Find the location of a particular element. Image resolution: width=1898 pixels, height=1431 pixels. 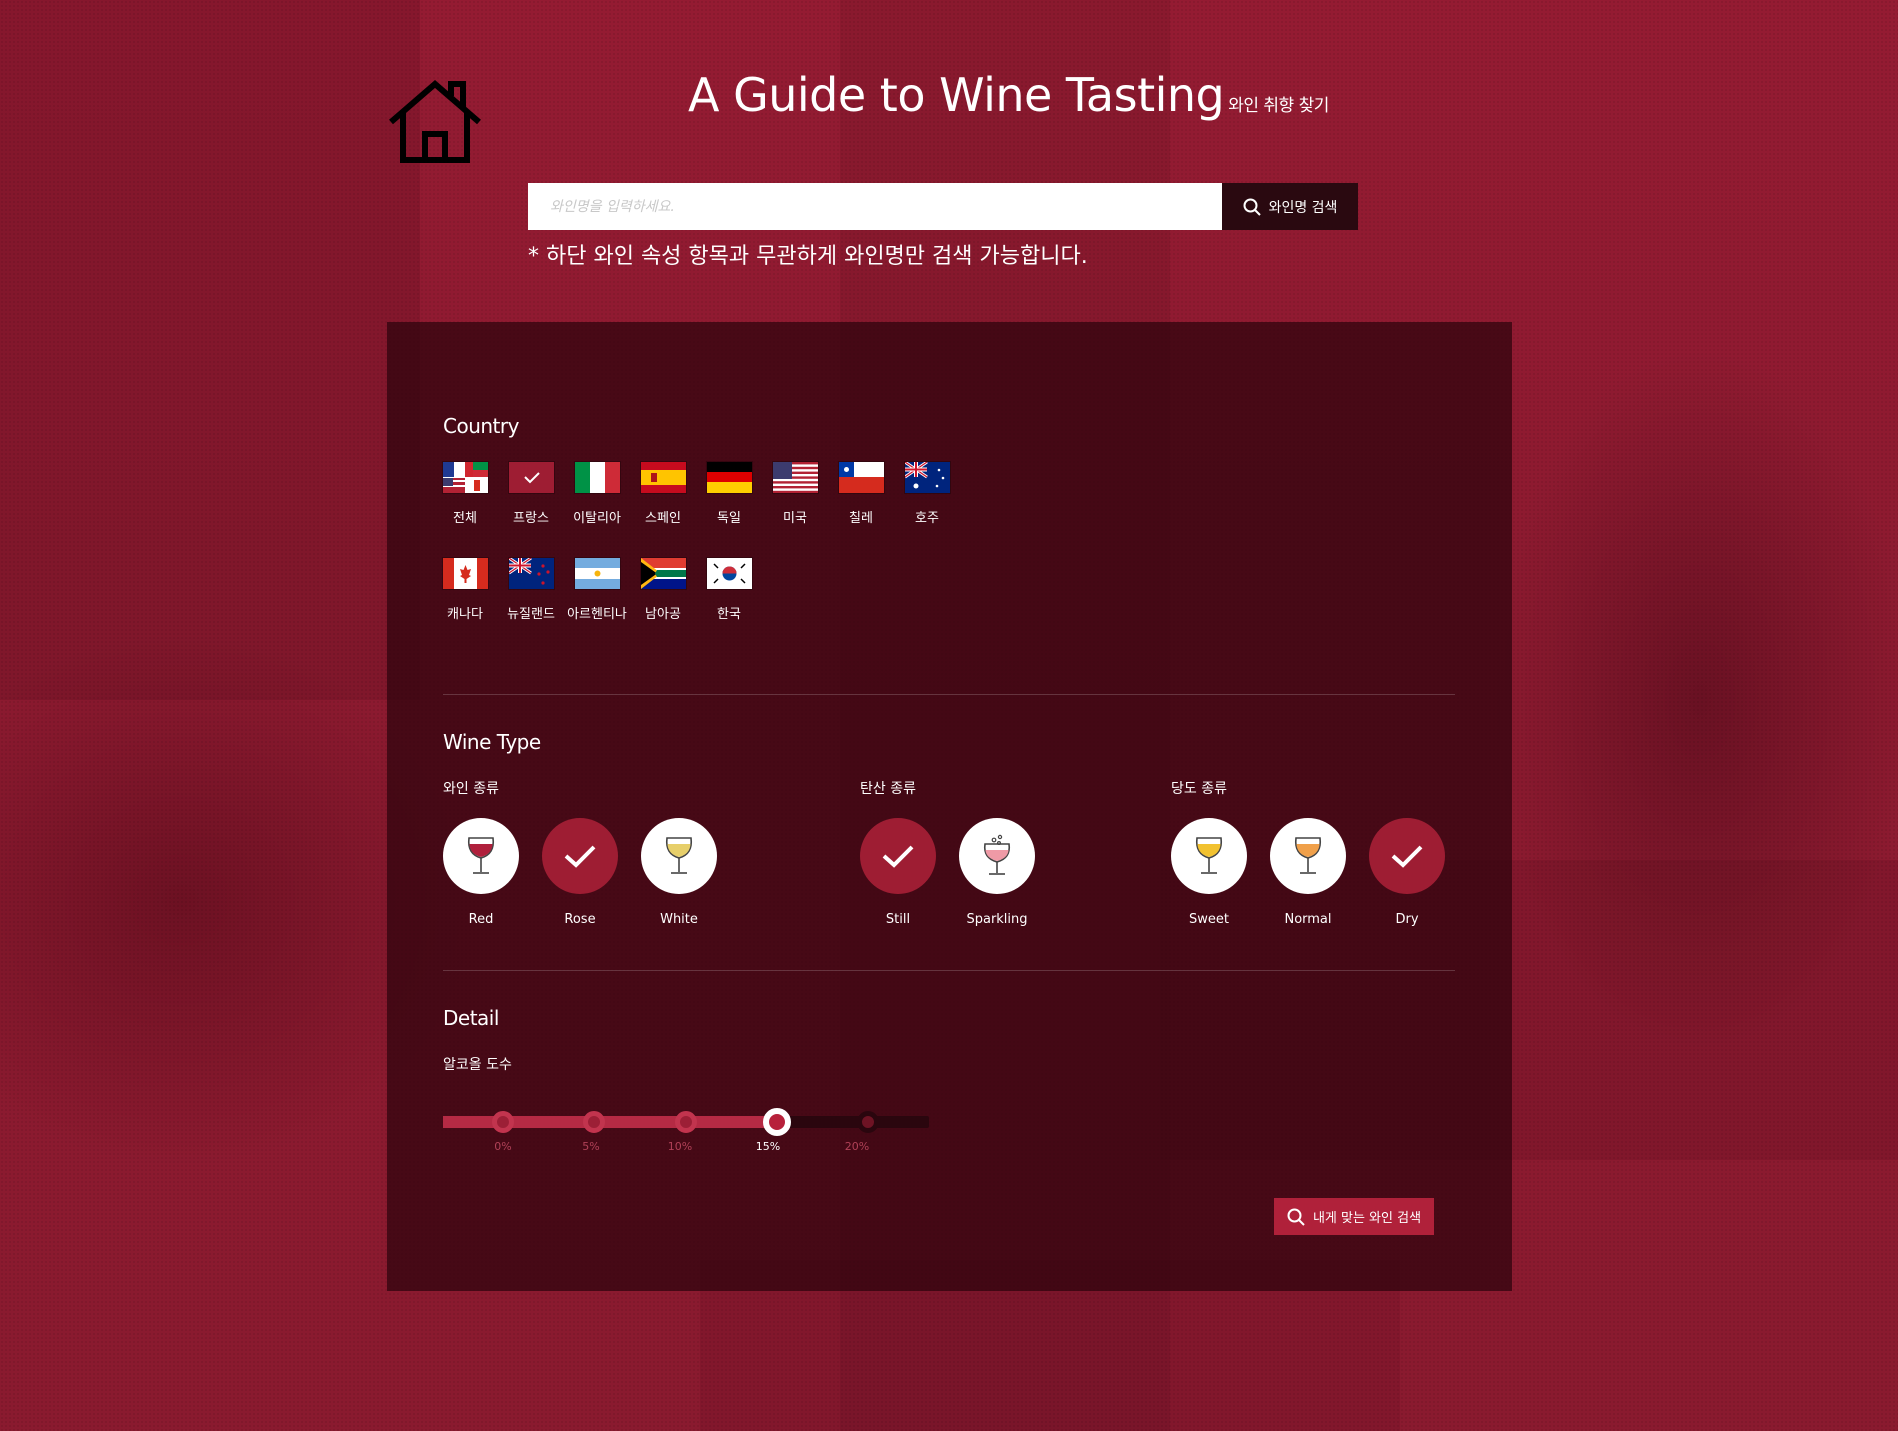

wine-name-search: 와인명 검색 is located at coordinates (943, 206).